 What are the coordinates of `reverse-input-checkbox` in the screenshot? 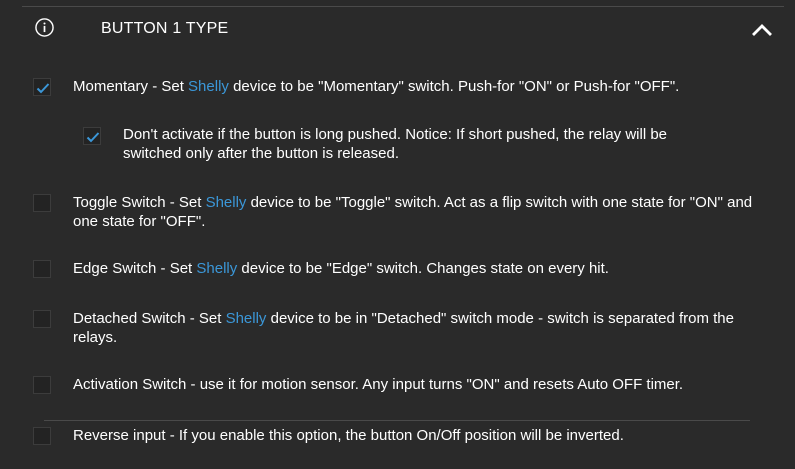 It's located at (42, 436).